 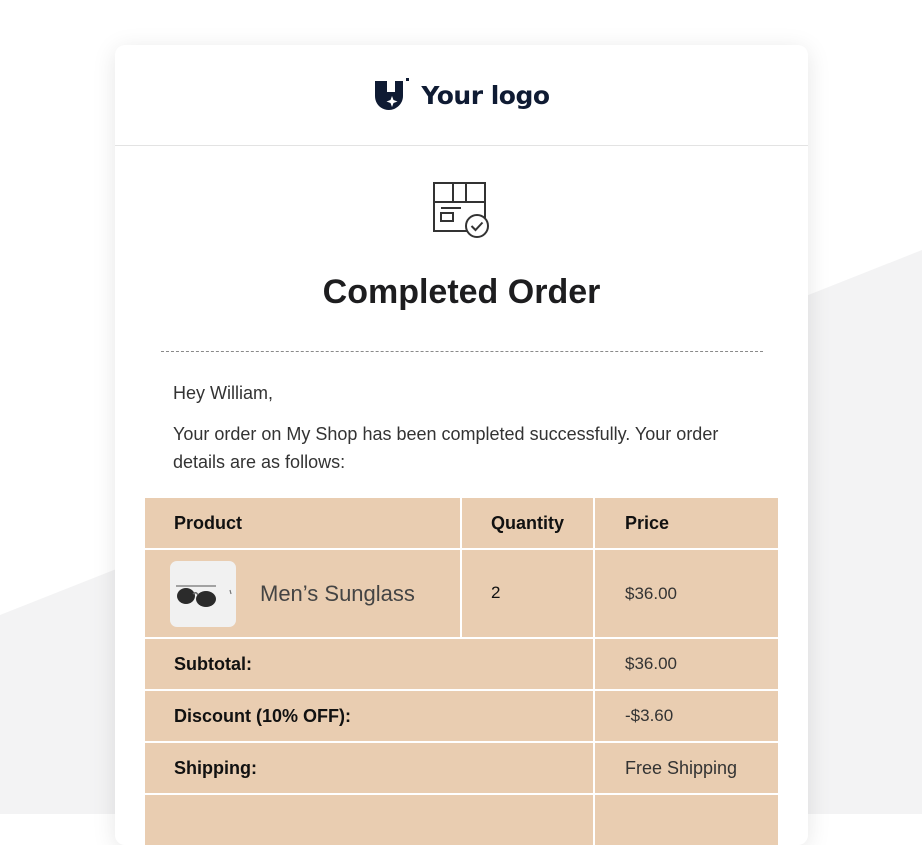 I want to click on shipping-label: Shipping:, so click(x=370, y=768).